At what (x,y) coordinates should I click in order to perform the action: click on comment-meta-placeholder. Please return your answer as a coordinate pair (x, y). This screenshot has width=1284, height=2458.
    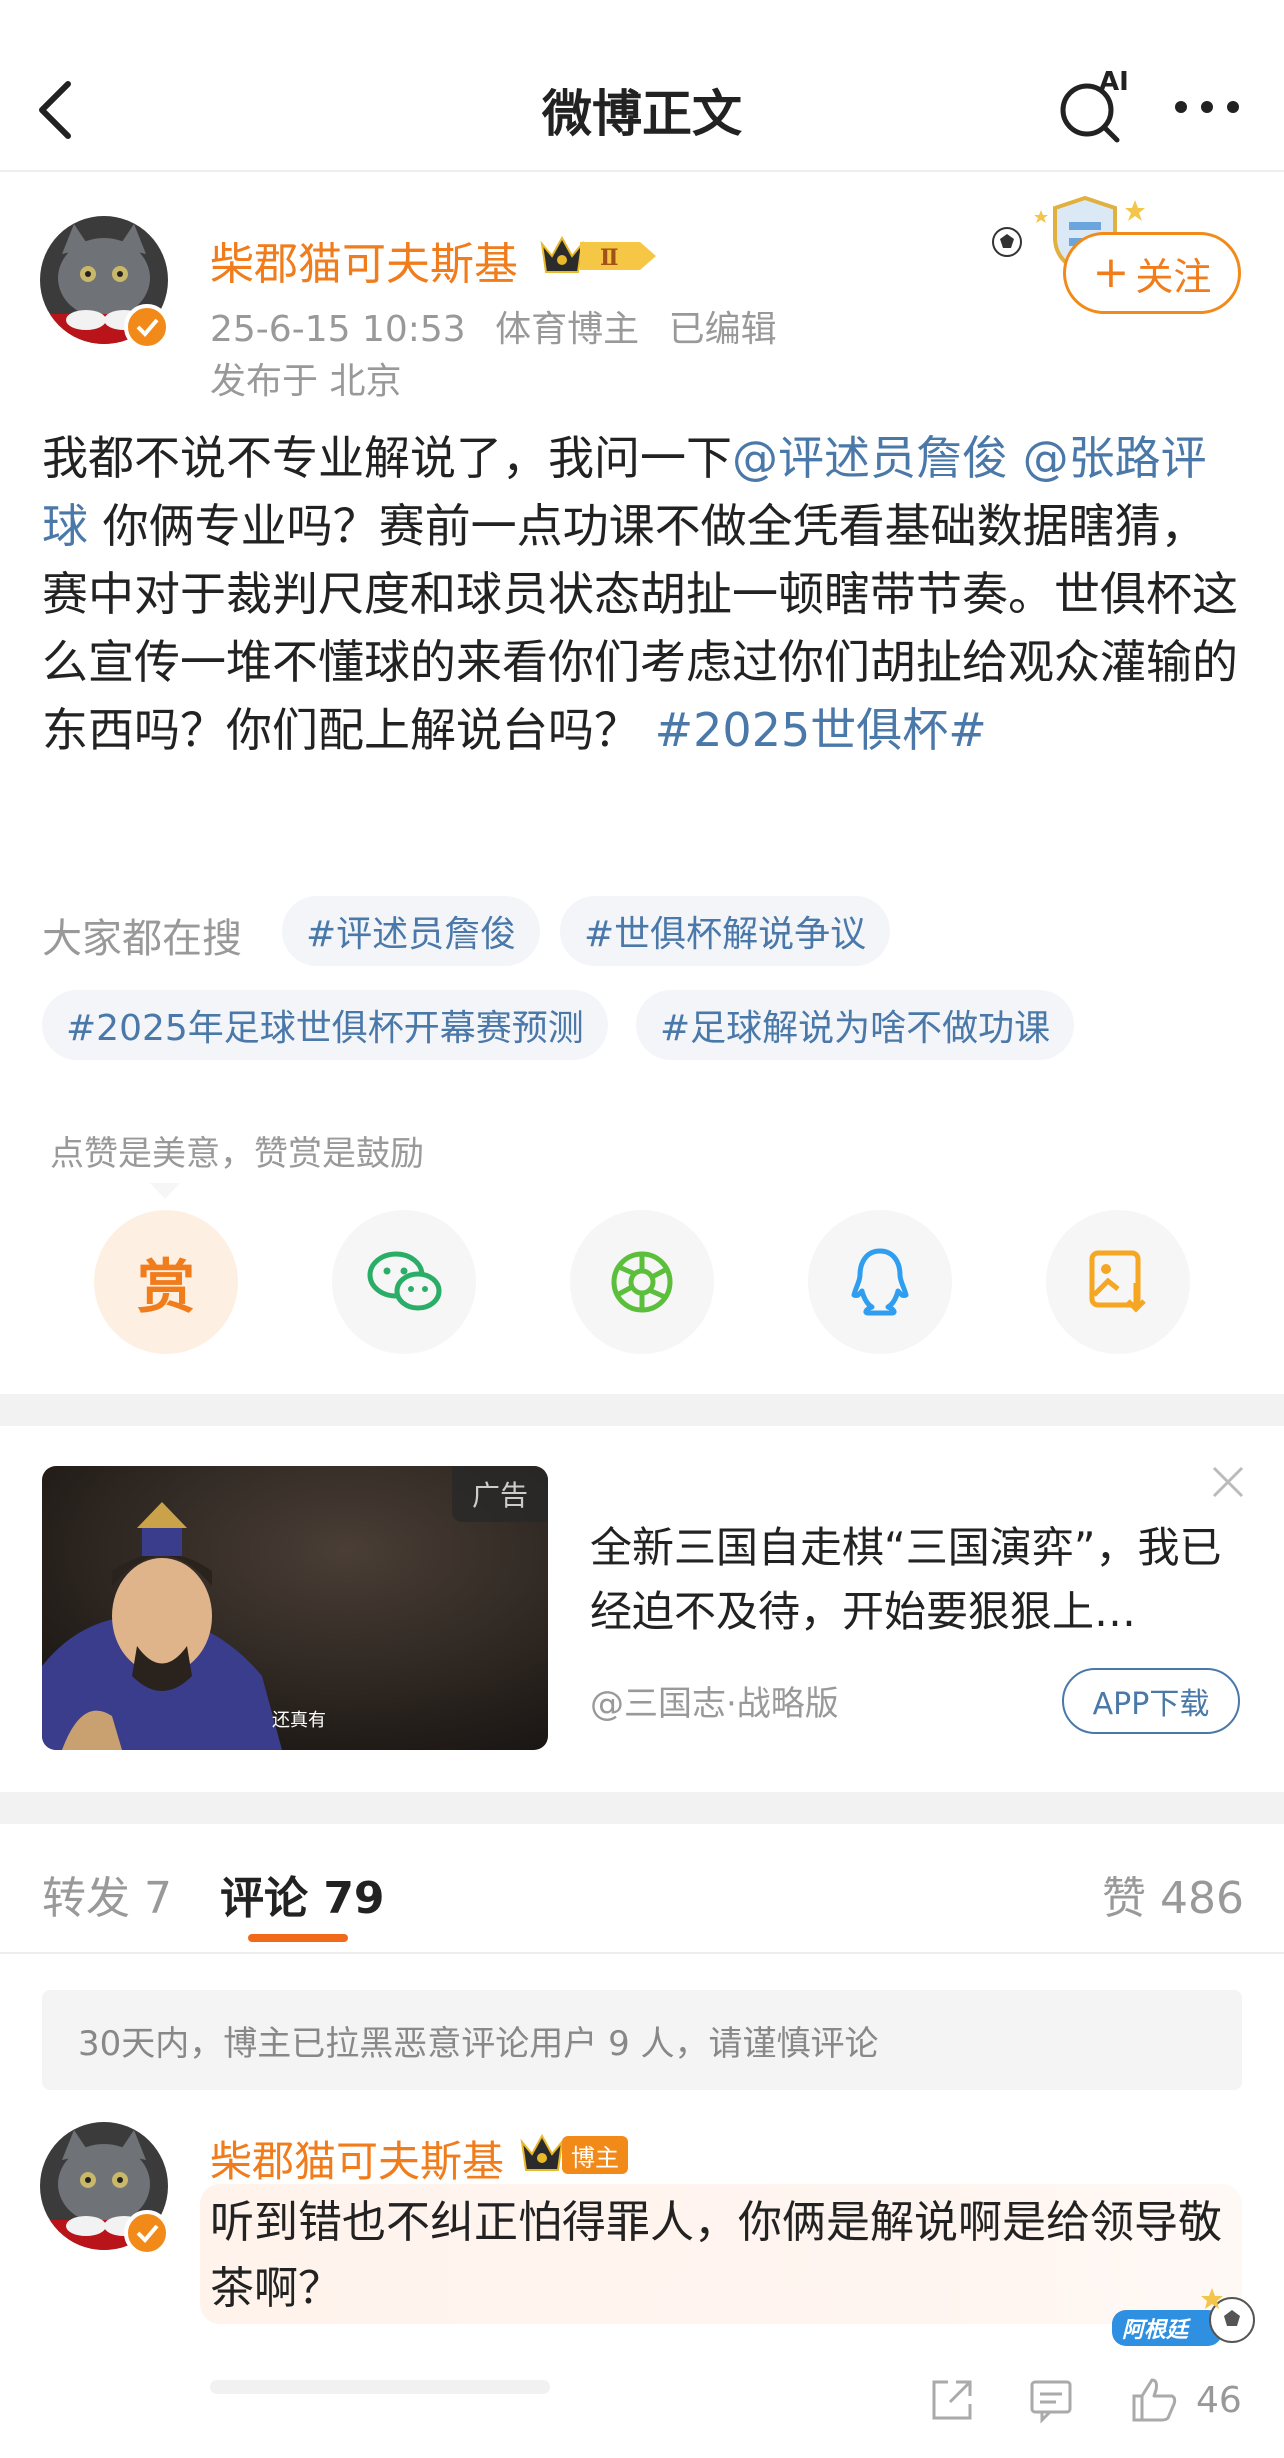
    Looking at the image, I should click on (380, 2387).